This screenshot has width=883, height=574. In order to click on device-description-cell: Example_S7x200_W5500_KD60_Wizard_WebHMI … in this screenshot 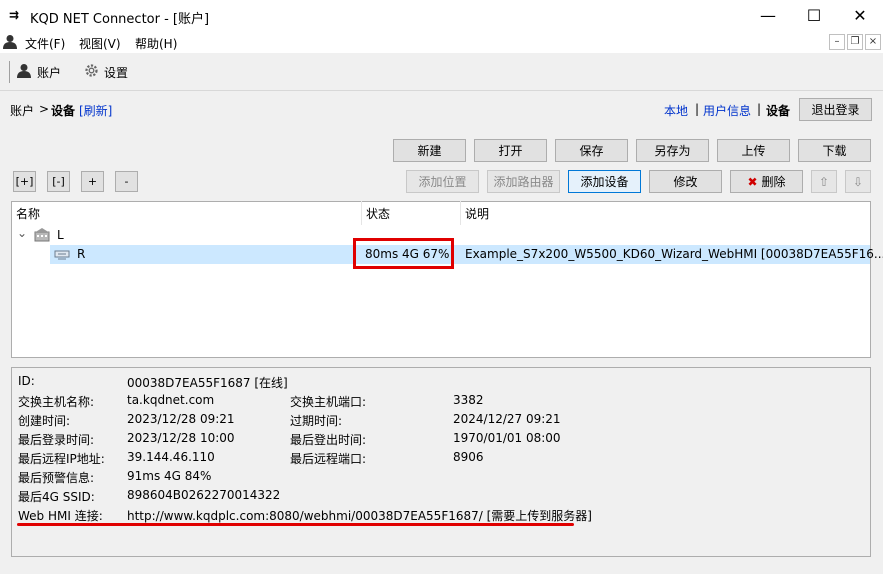, I will do `click(674, 254)`.